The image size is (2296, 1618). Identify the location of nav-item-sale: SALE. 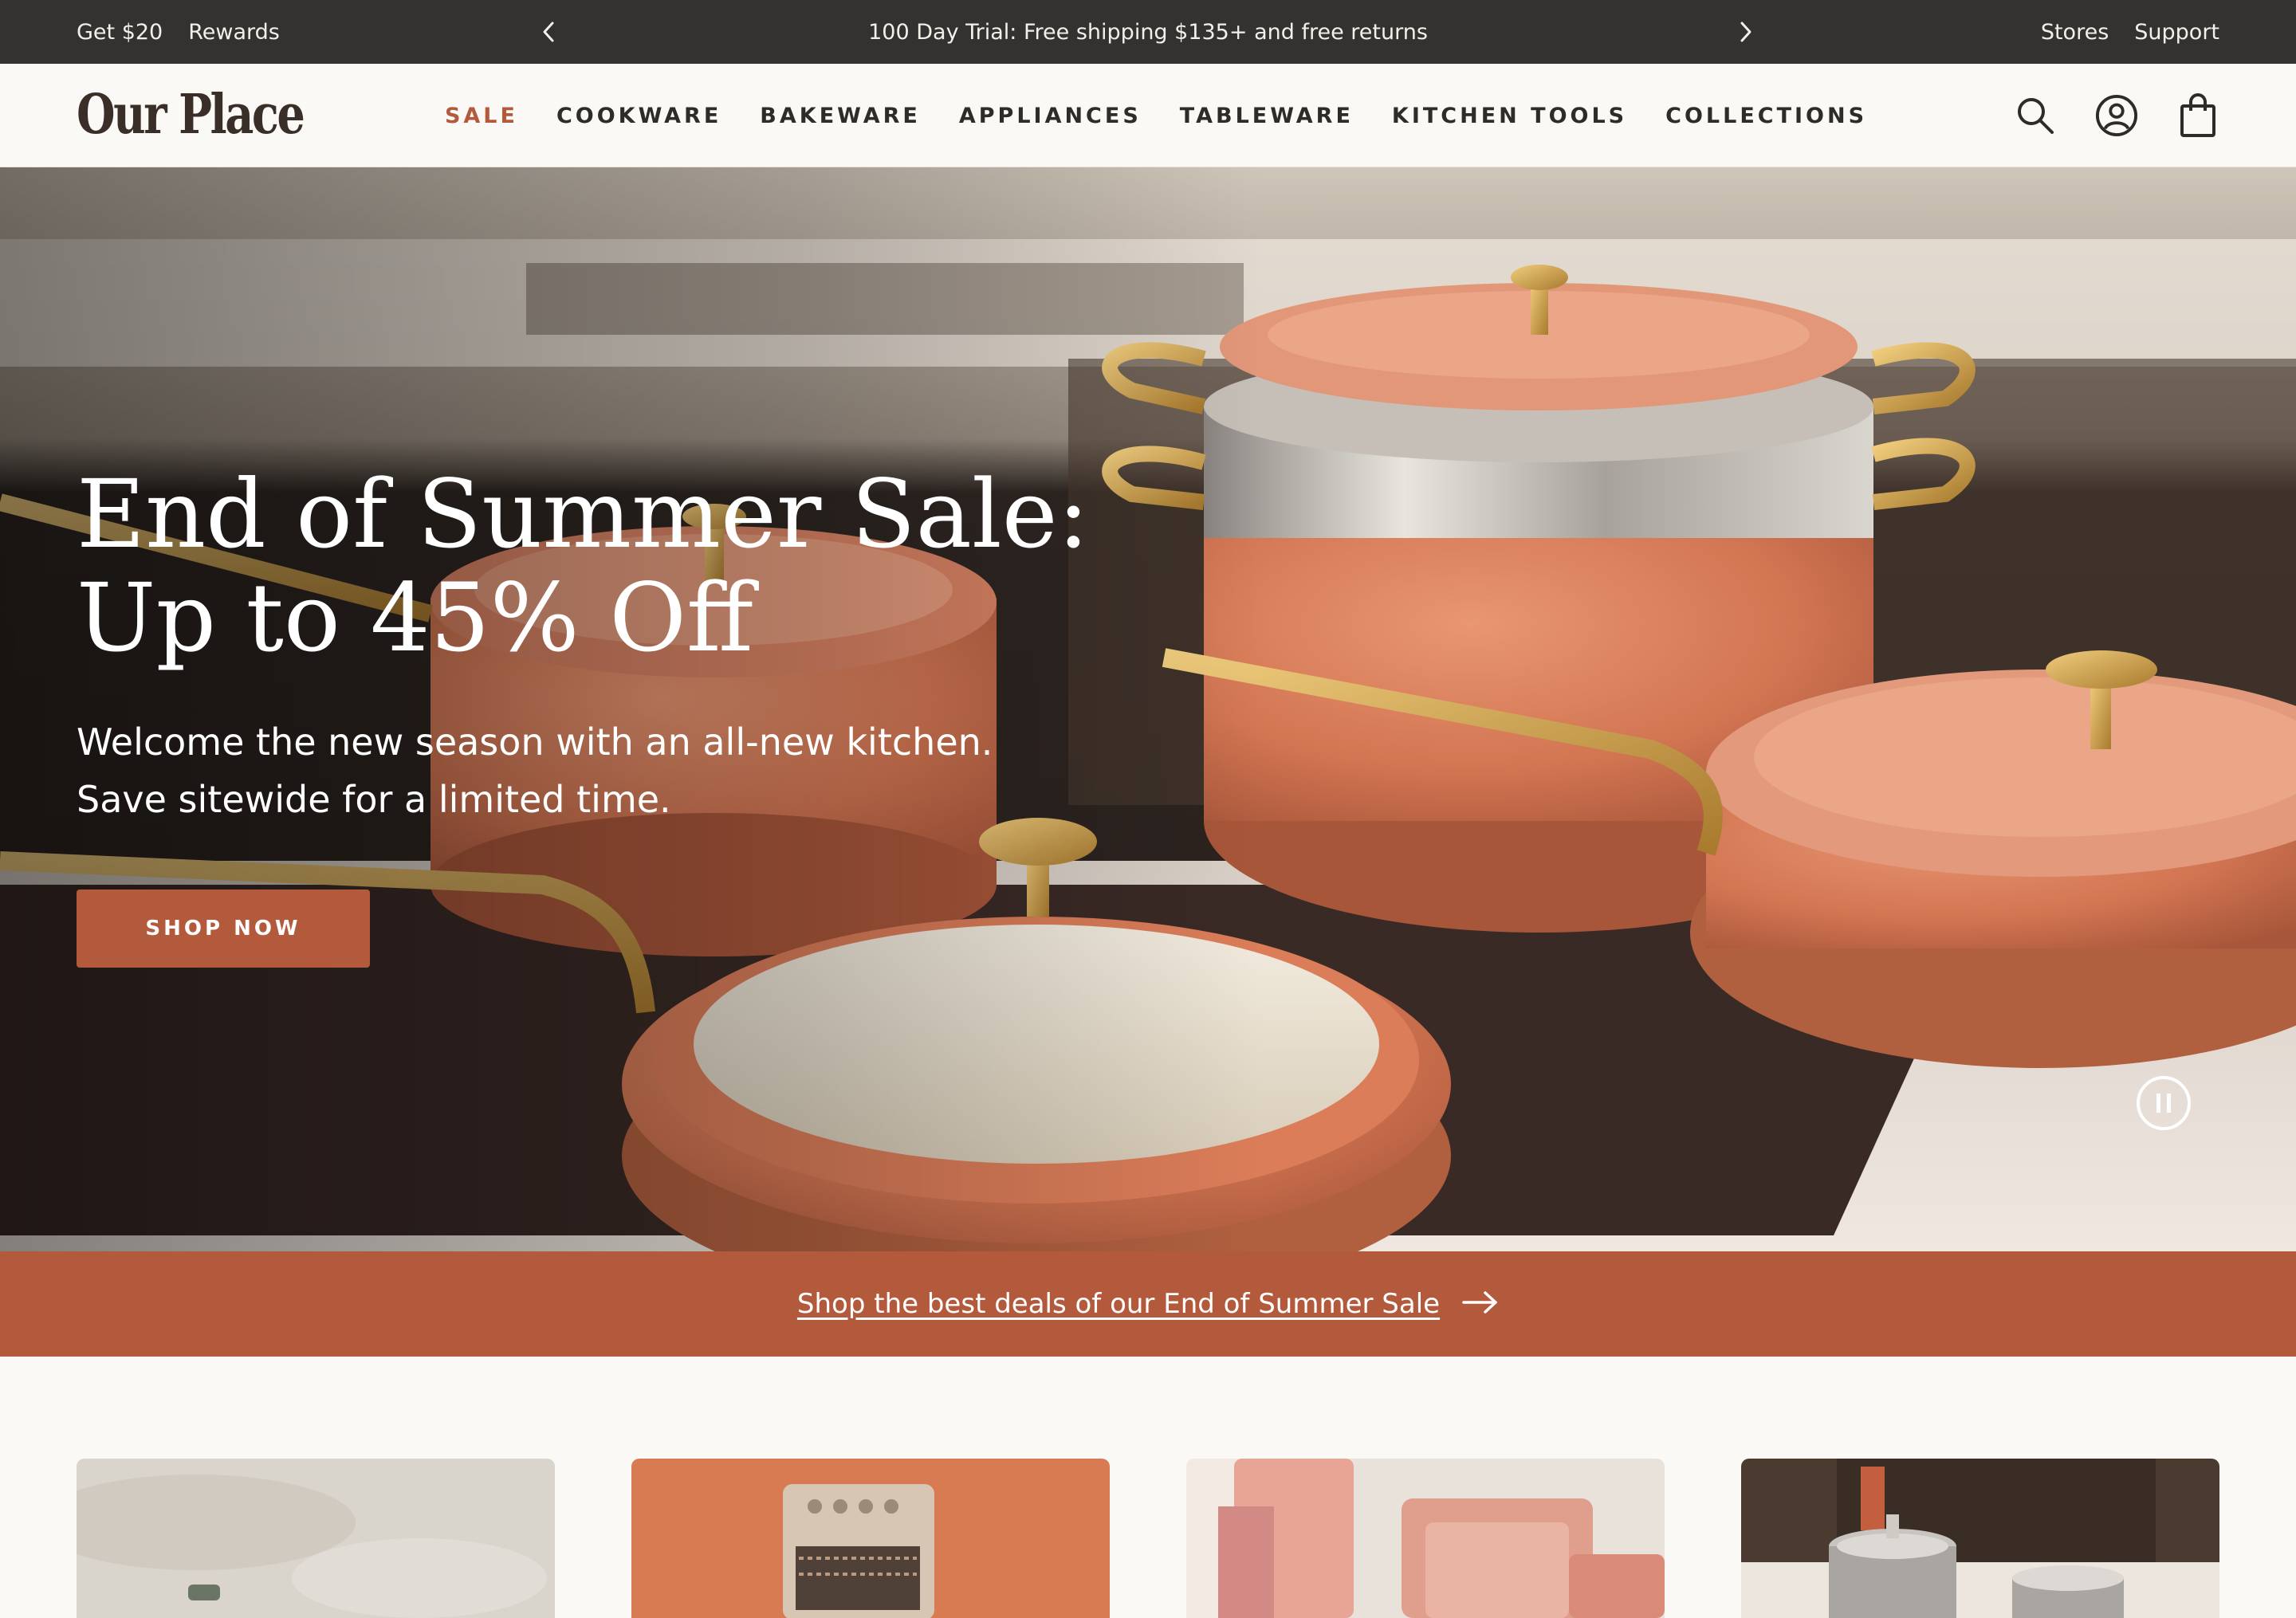
(482, 116).